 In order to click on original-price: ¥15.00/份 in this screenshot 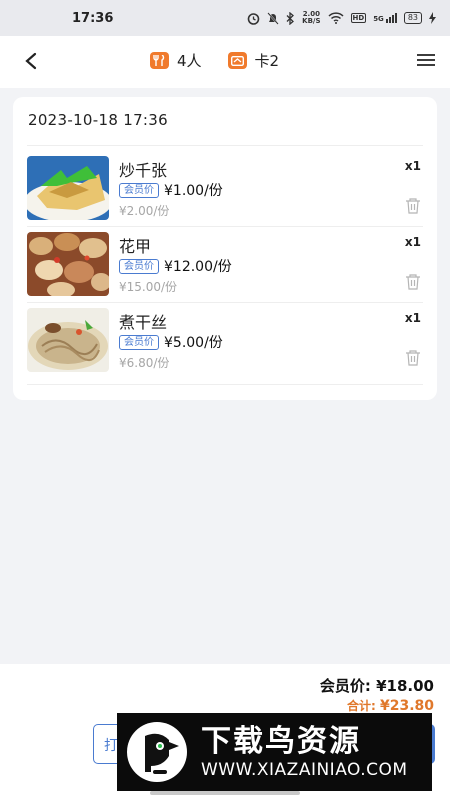, I will do `click(148, 287)`.